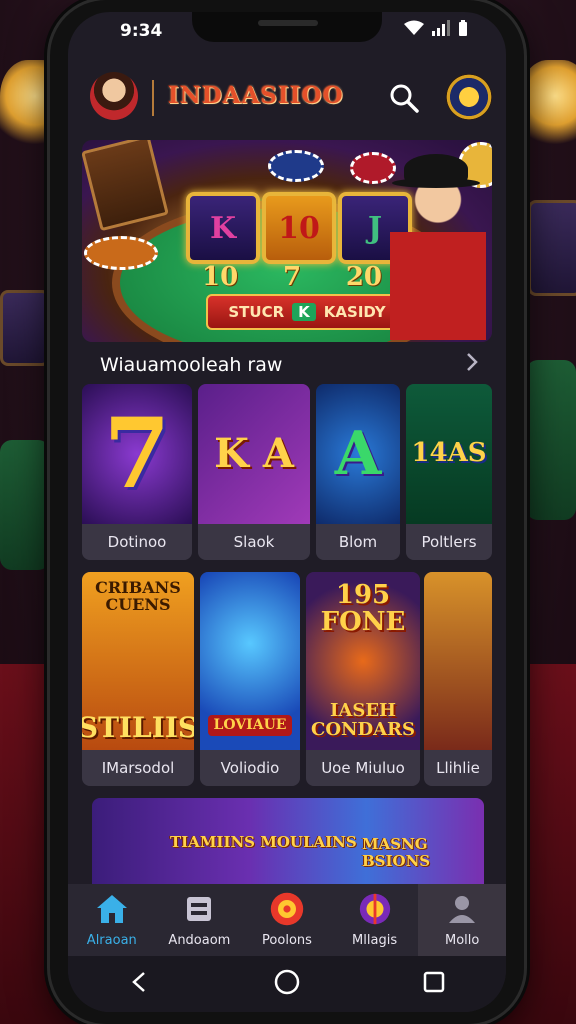 This screenshot has height=1024, width=576. I want to click on table-right, so click(551, 440).